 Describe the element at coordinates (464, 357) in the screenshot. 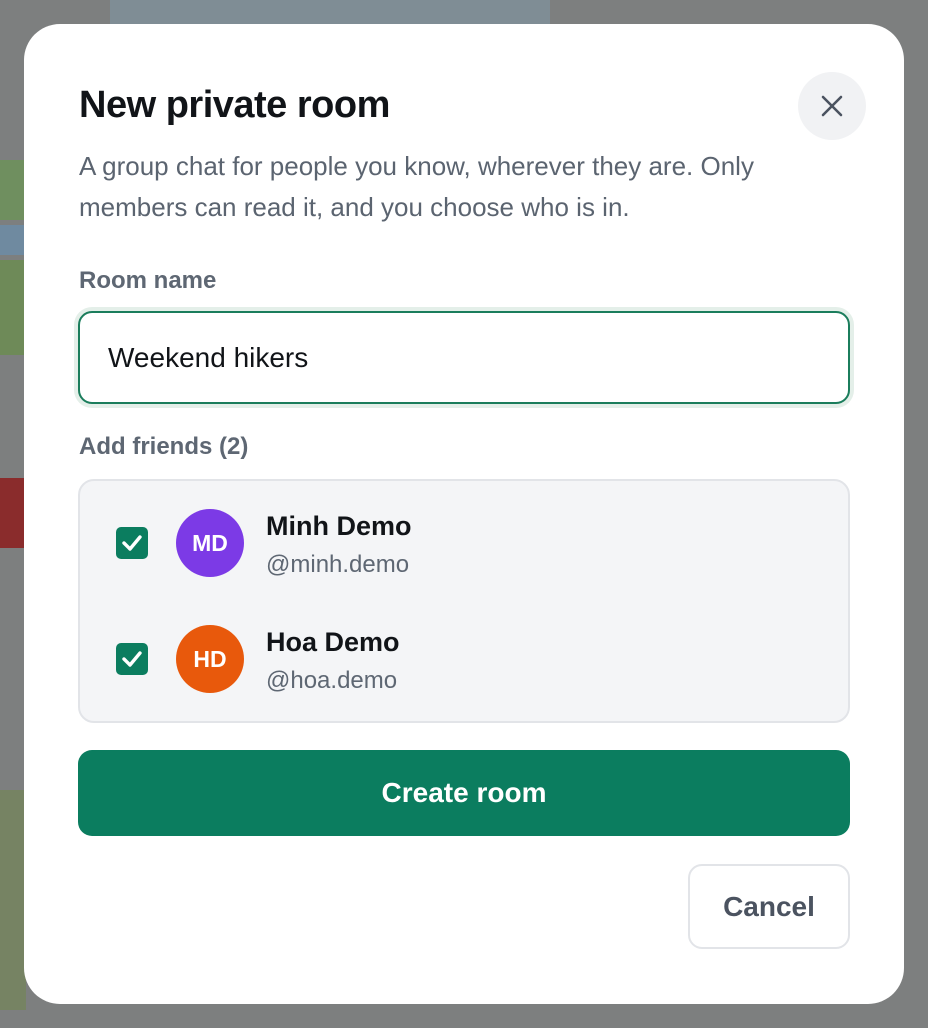

I see `room-name-input` at that location.